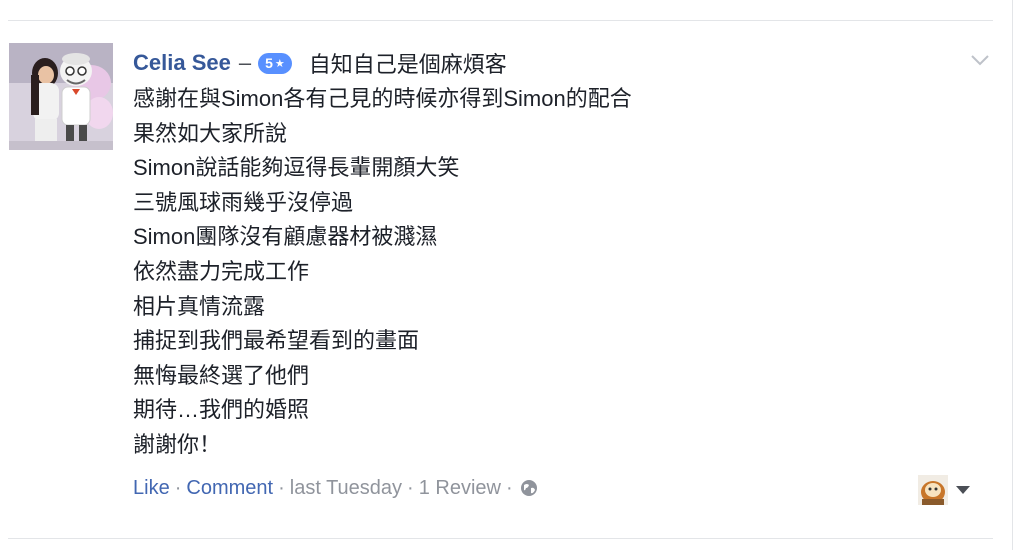  Describe the element at coordinates (1012, 275) in the screenshot. I see `scrollbar-track` at that location.